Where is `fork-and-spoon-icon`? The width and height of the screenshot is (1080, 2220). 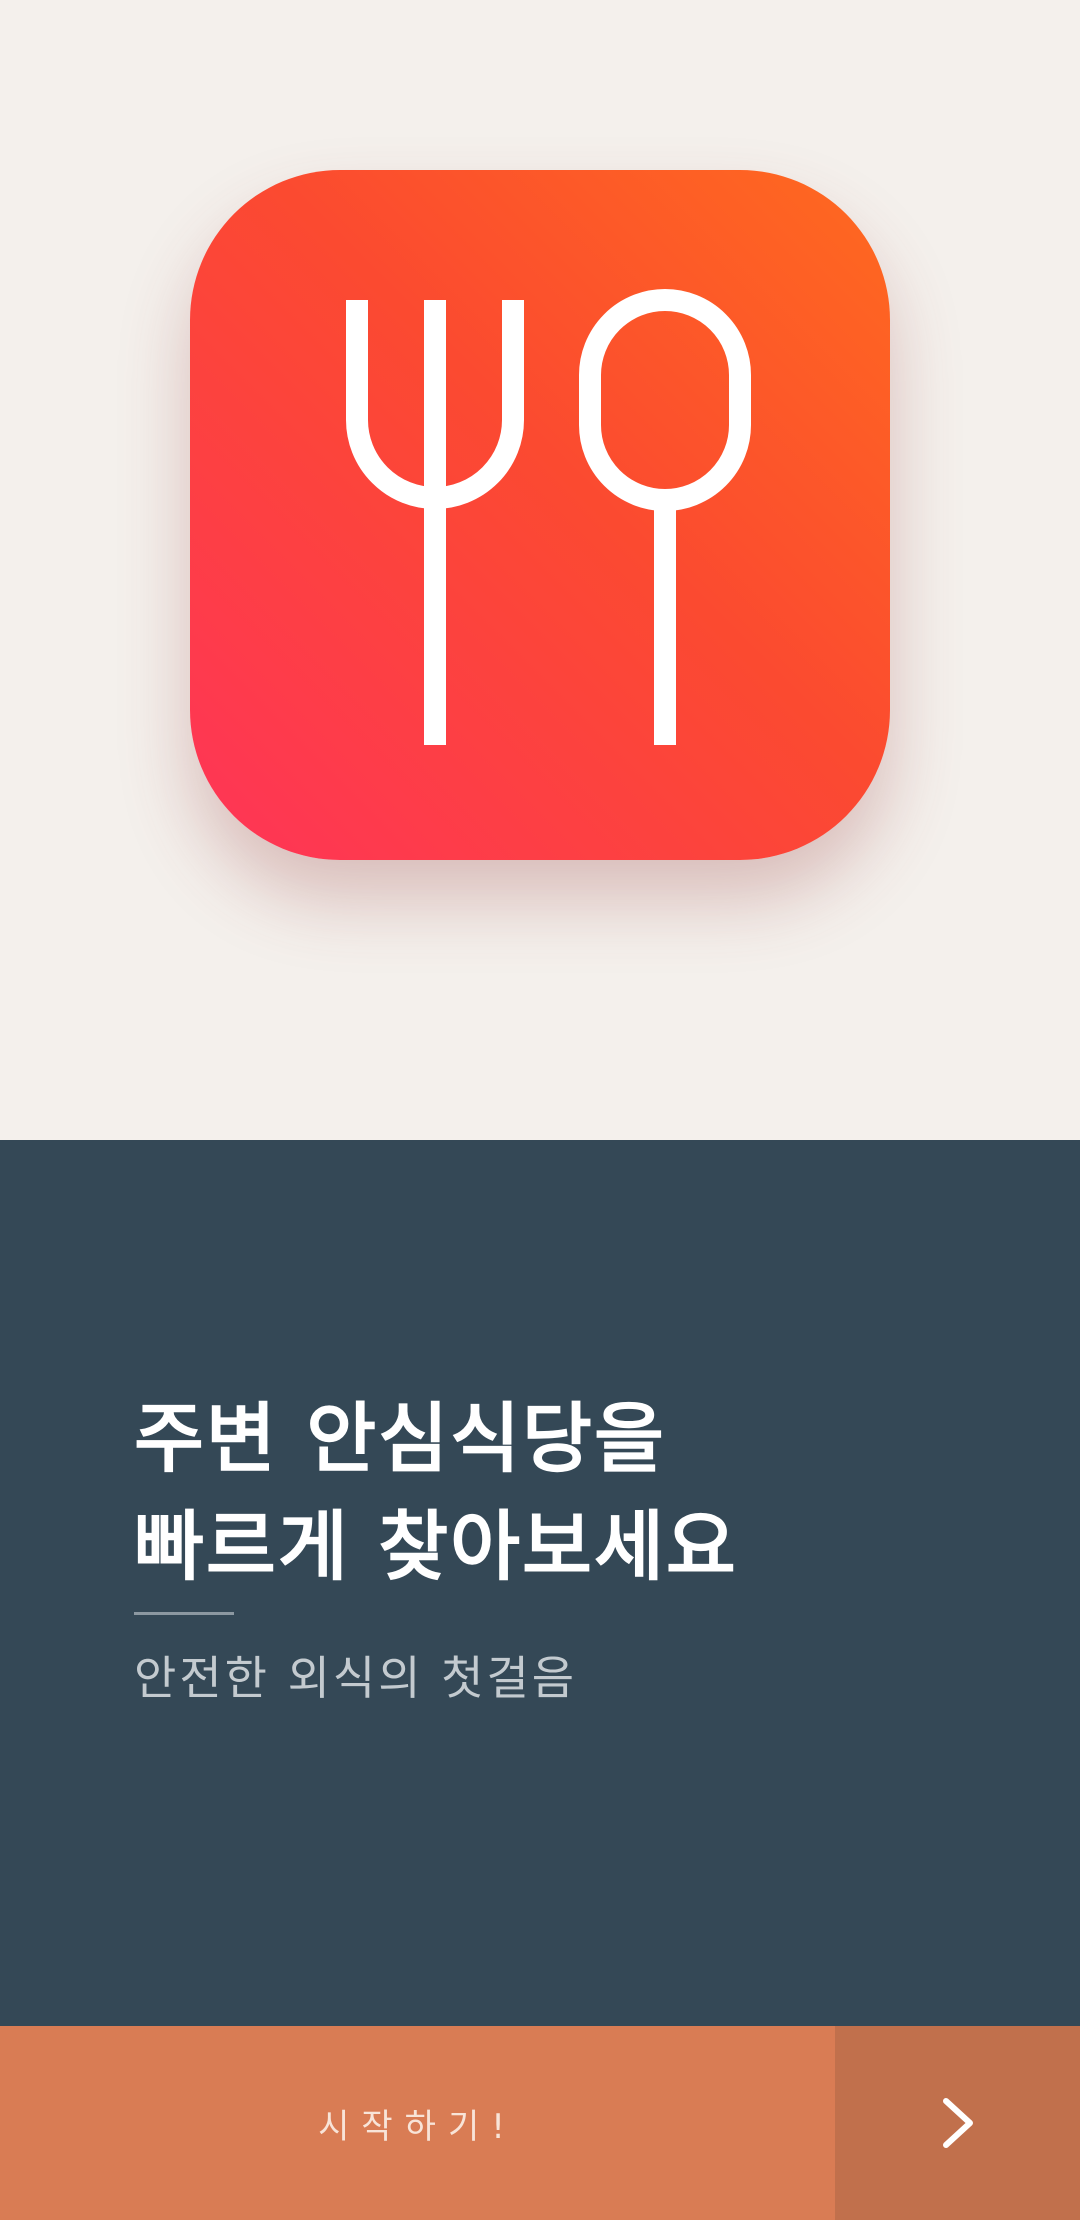
fork-and-spoon-icon is located at coordinates (548, 517).